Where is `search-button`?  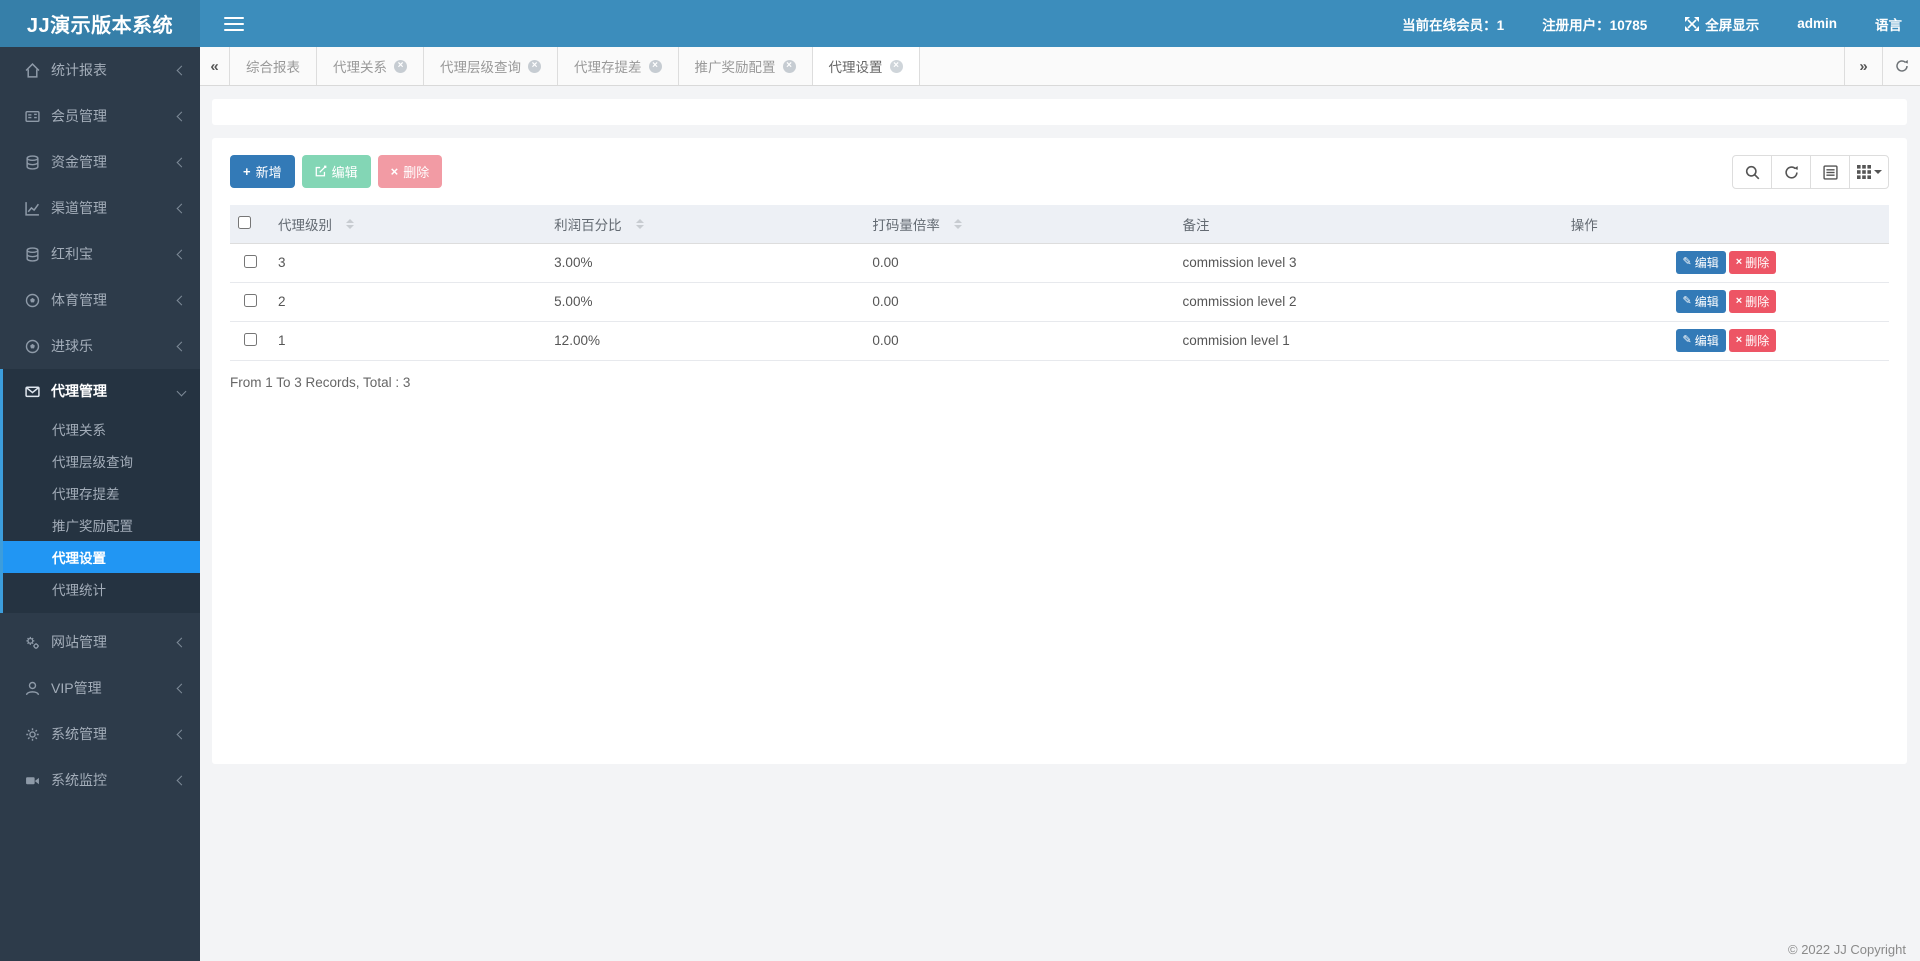
search-button is located at coordinates (1752, 172).